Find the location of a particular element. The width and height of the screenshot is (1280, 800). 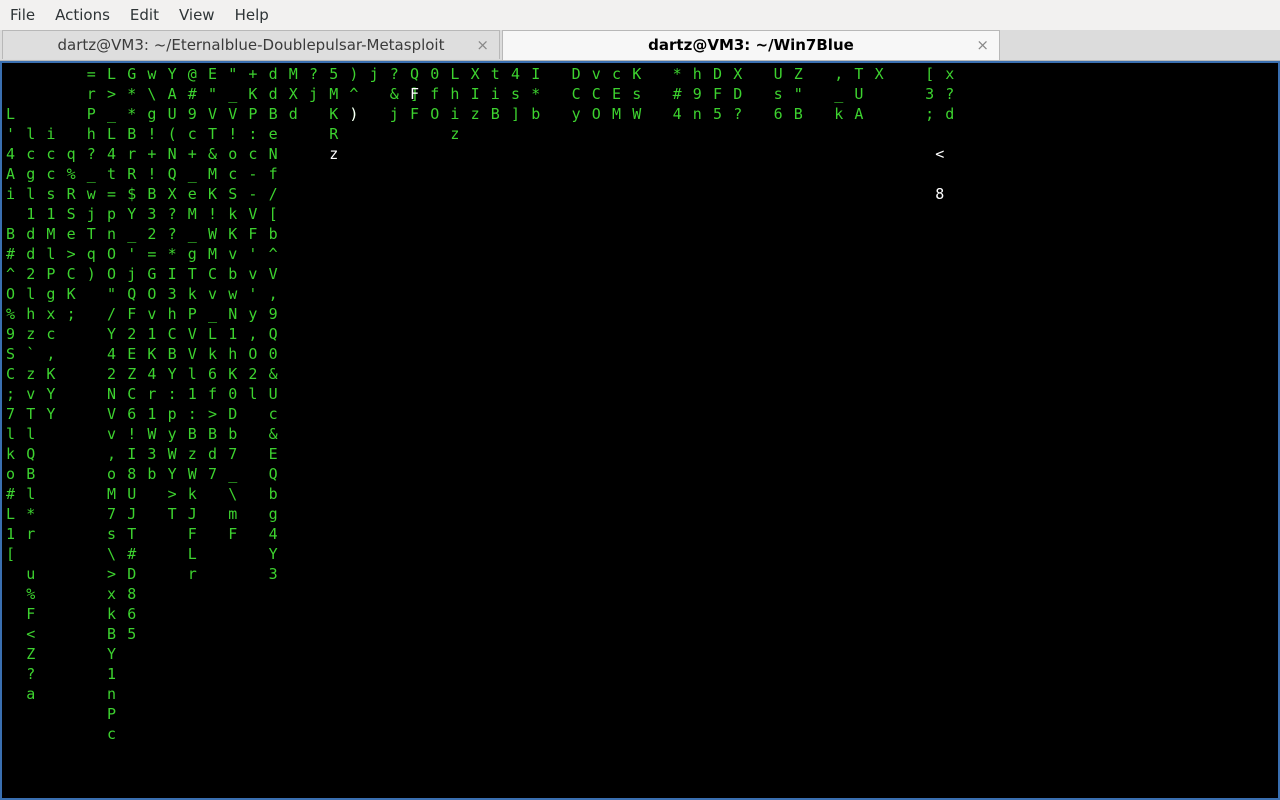

rain-glyph: A is located at coordinates (10, 174).